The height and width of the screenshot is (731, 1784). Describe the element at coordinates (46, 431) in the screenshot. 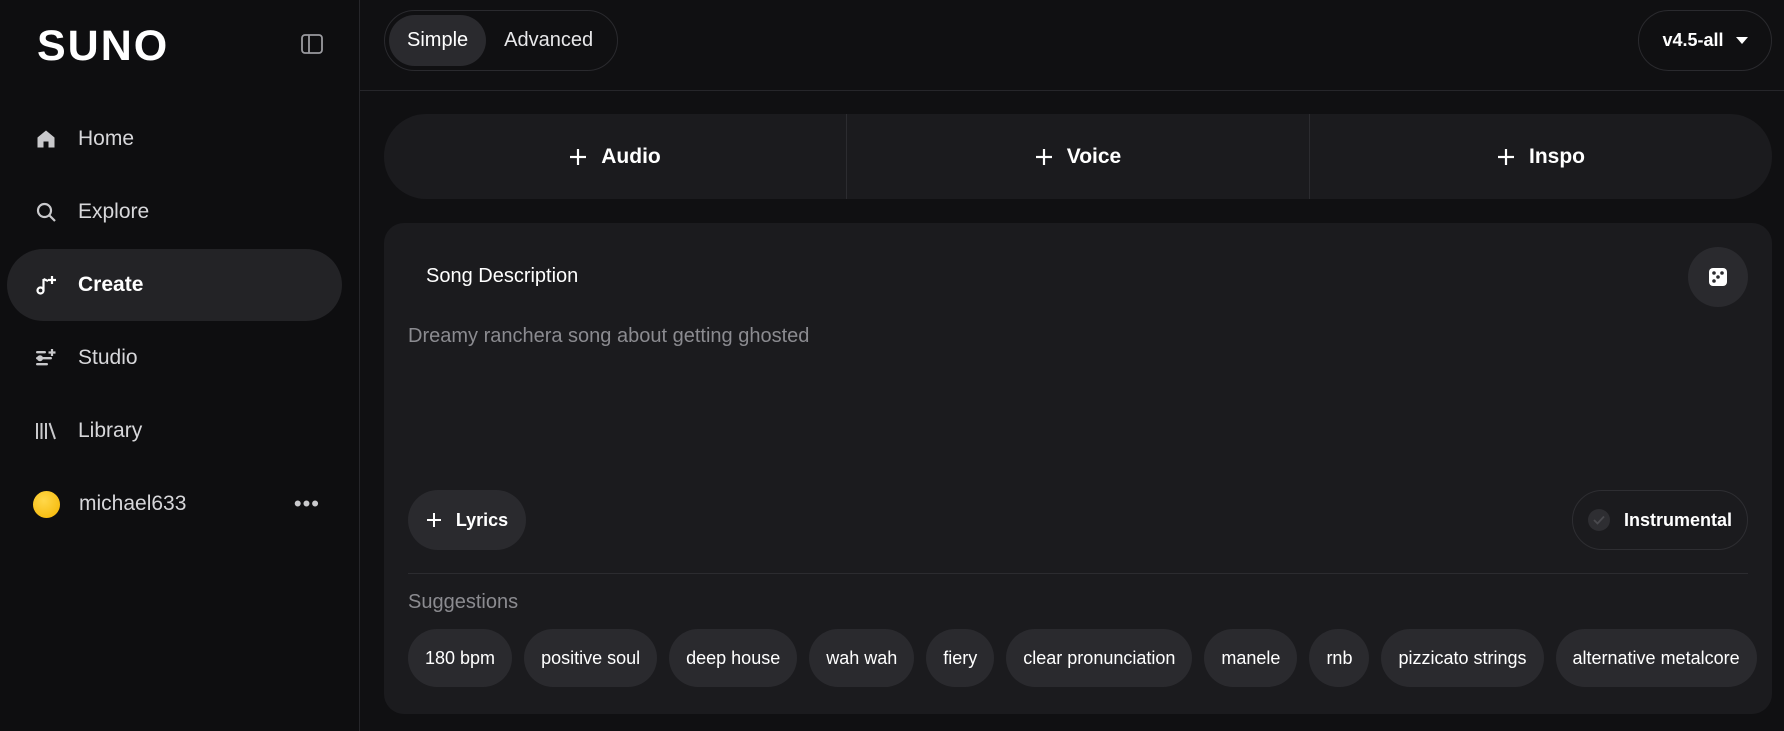

I see `library-icon` at that location.